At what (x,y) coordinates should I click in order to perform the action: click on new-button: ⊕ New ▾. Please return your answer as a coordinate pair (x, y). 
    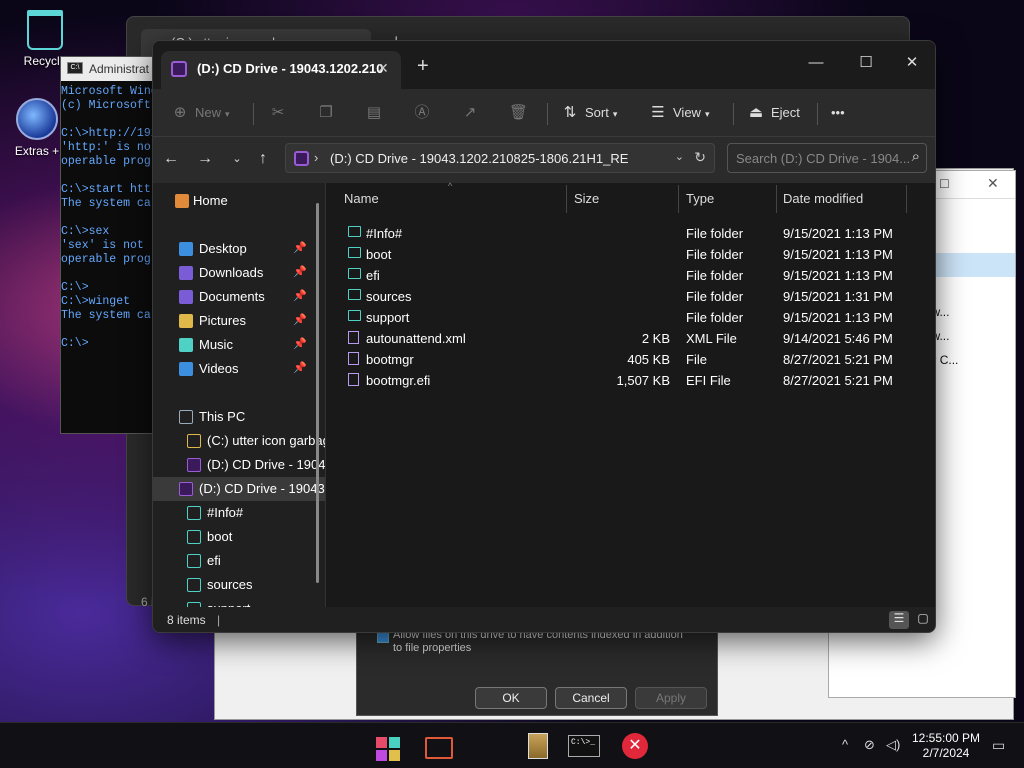
    Looking at the image, I should click on (200, 113).